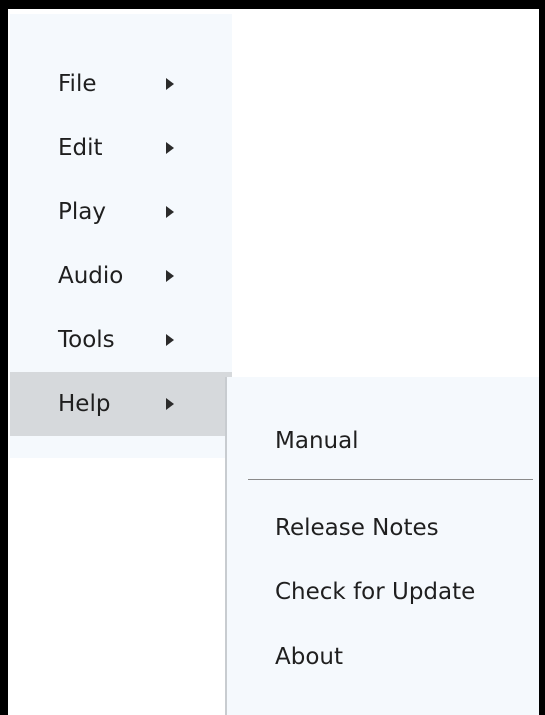 The height and width of the screenshot is (715, 545). I want to click on menu-item-label: Audio, so click(91, 276).